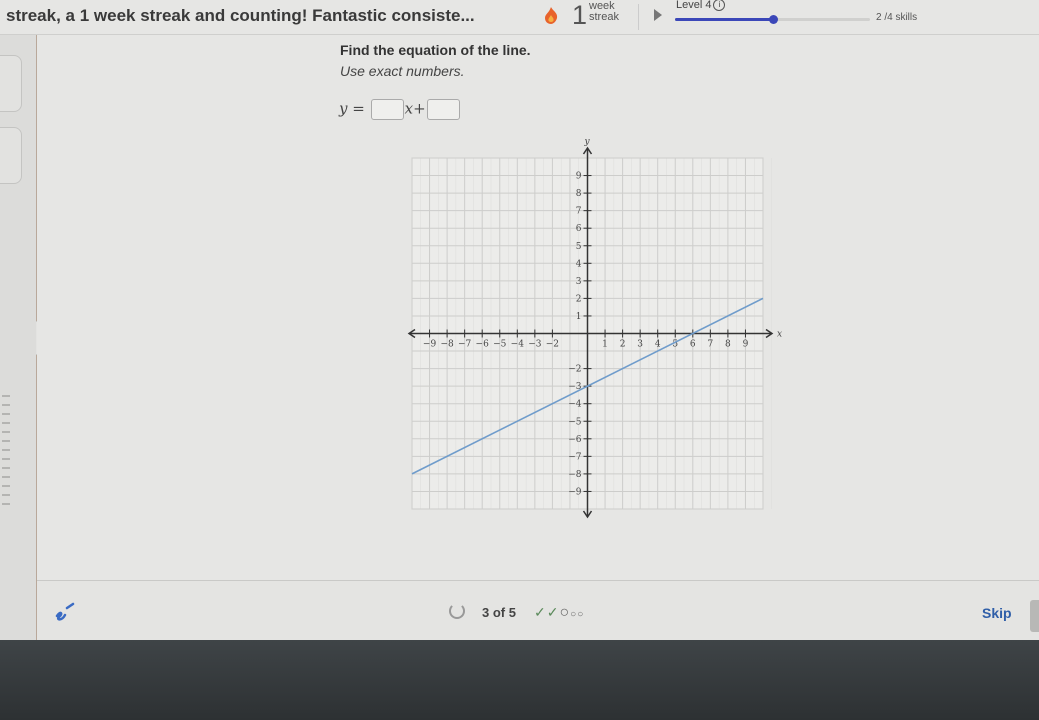 The height and width of the screenshot is (720, 1039). Describe the element at coordinates (465, 345) in the screenshot. I see `x-tick-label: −7` at that location.